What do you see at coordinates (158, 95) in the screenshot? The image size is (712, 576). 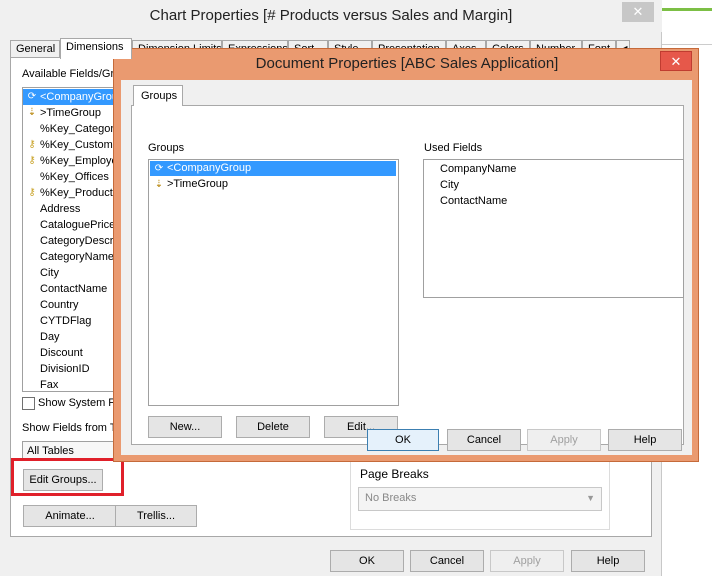 I see `tab-groups: Groups` at bounding box center [158, 95].